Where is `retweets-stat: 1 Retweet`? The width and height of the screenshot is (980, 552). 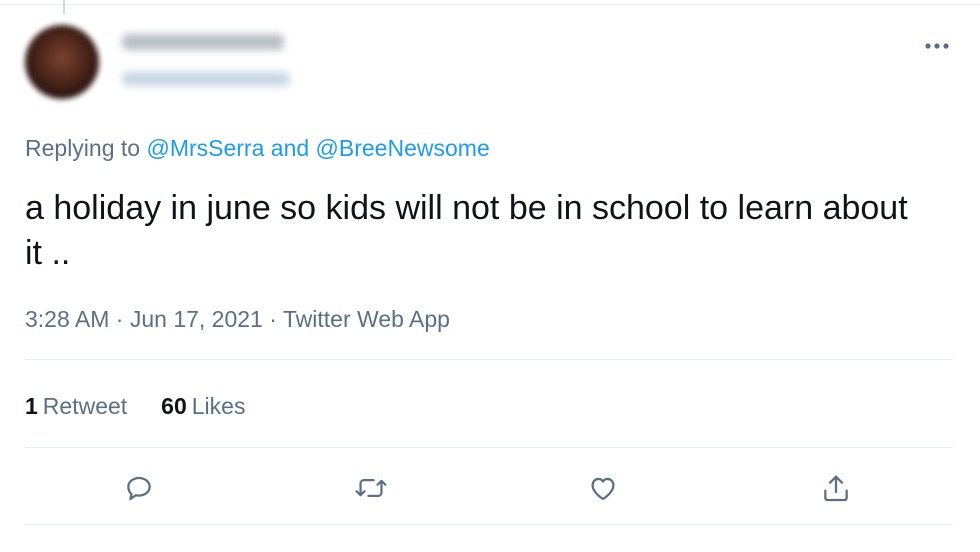 retweets-stat: 1 Retweet is located at coordinates (76, 406).